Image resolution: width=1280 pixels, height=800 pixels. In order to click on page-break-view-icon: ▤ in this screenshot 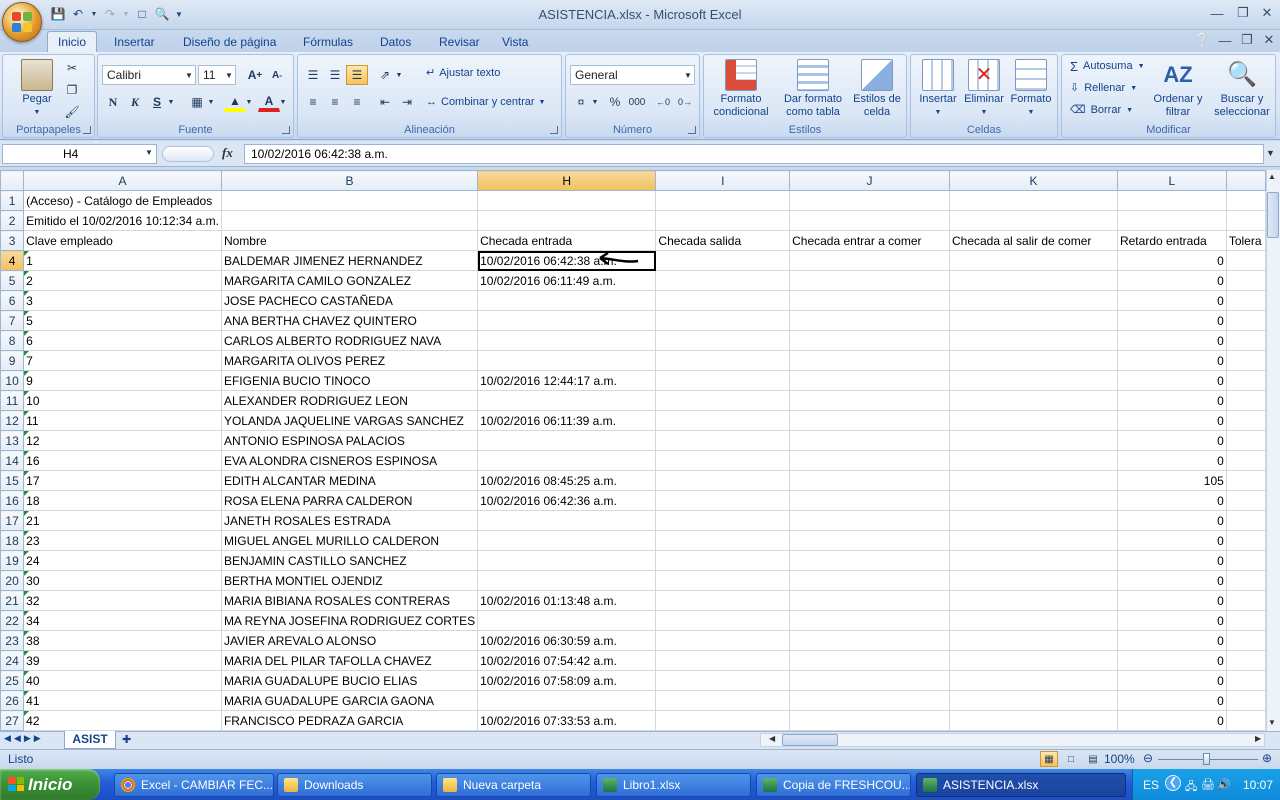, I will do `click(1093, 759)`.